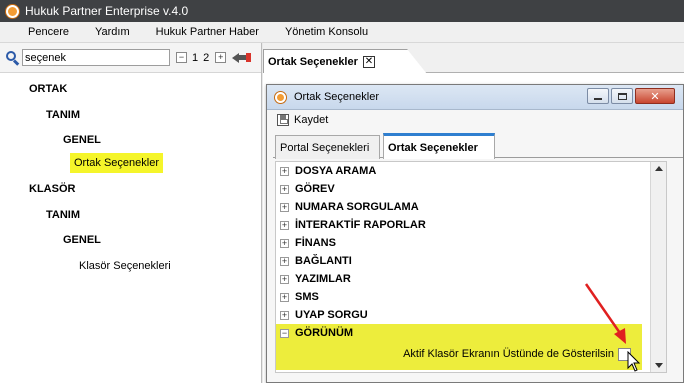  I want to click on dialog-title: Ortak Seçenekler, so click(336, 97).